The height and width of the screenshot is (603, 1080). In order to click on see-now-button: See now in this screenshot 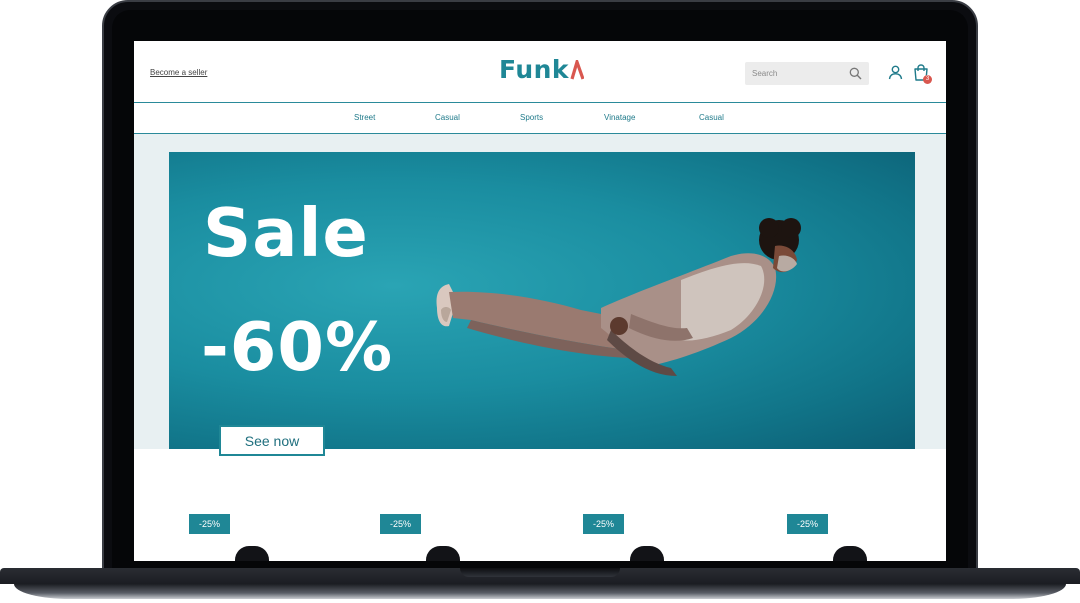, I will do `click(272, 440)`.